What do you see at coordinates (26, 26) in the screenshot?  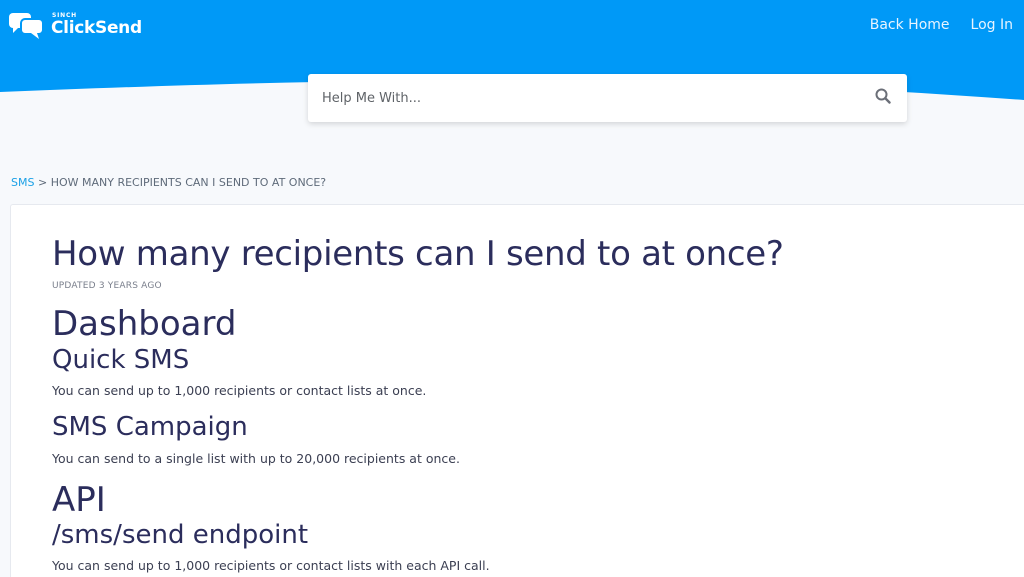 I see `chat-bubbles-icon` at bounding box center [26, 26].